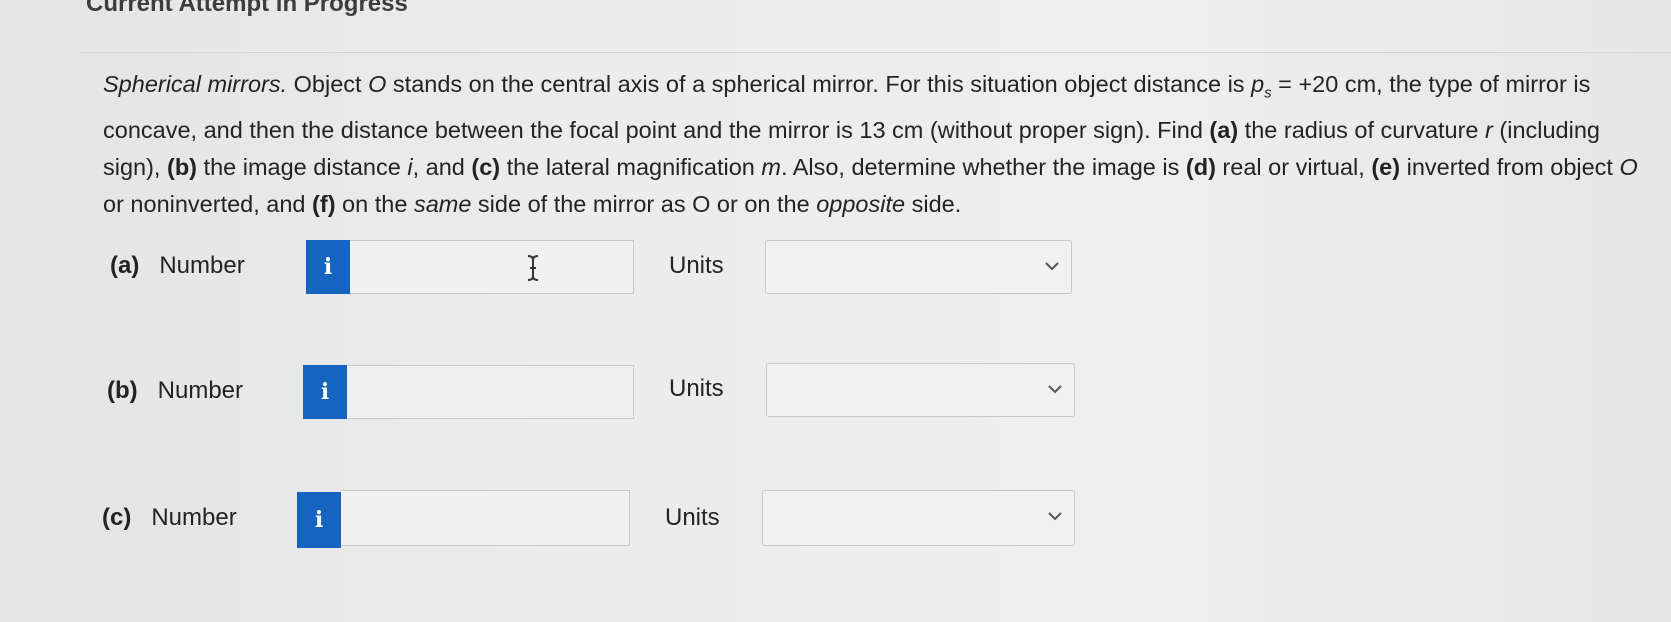 The image size is (1671, 622). Describe the element at coordinates (1224, 129) in the screenshot. I see `question-part-marker: (a)` at that location.